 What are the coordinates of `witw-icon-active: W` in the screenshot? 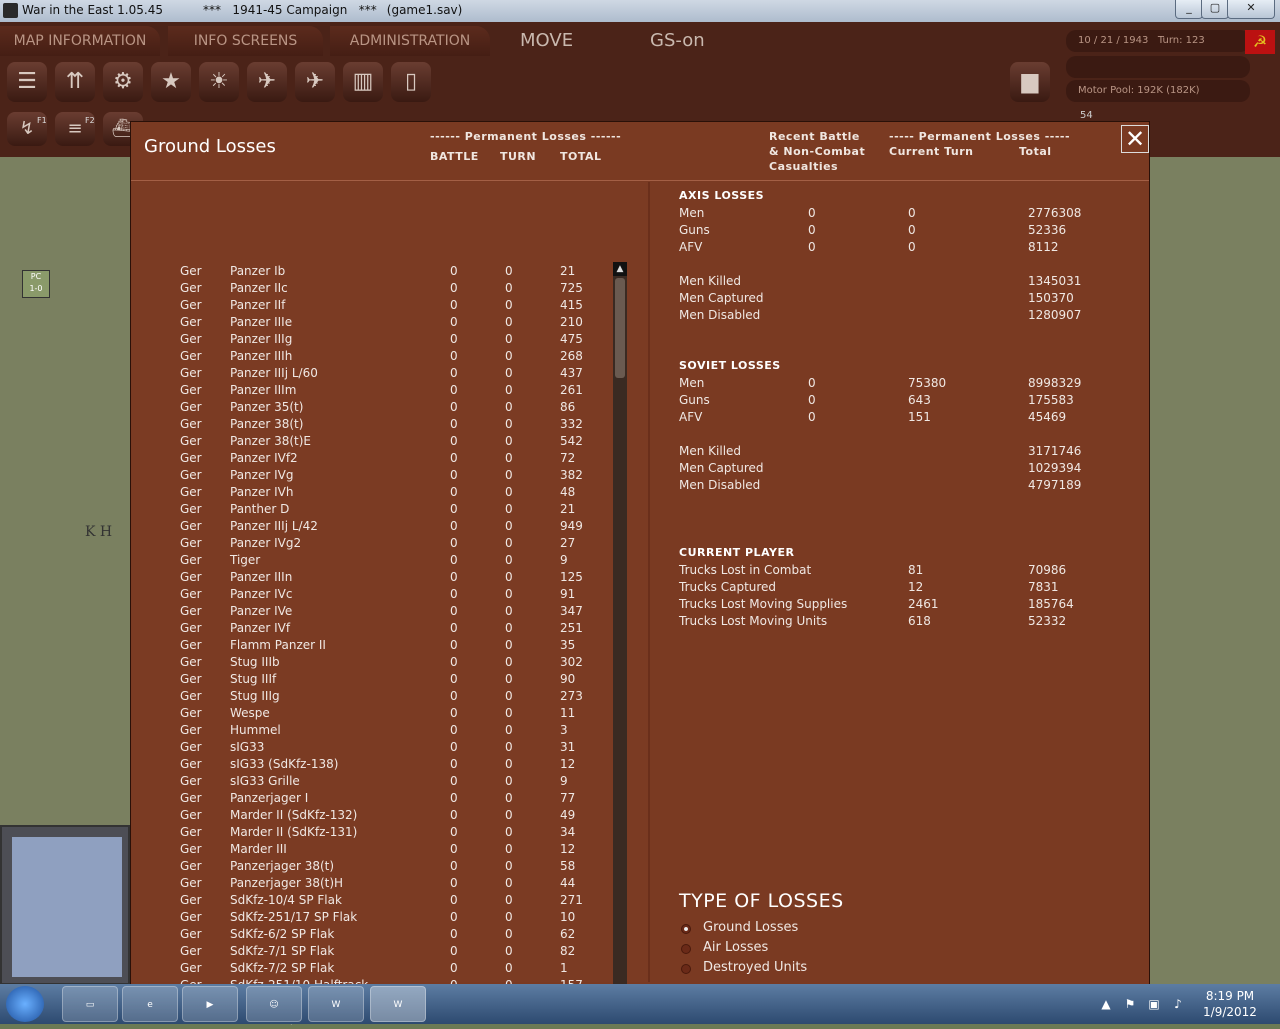 It's located at (398, 1004).